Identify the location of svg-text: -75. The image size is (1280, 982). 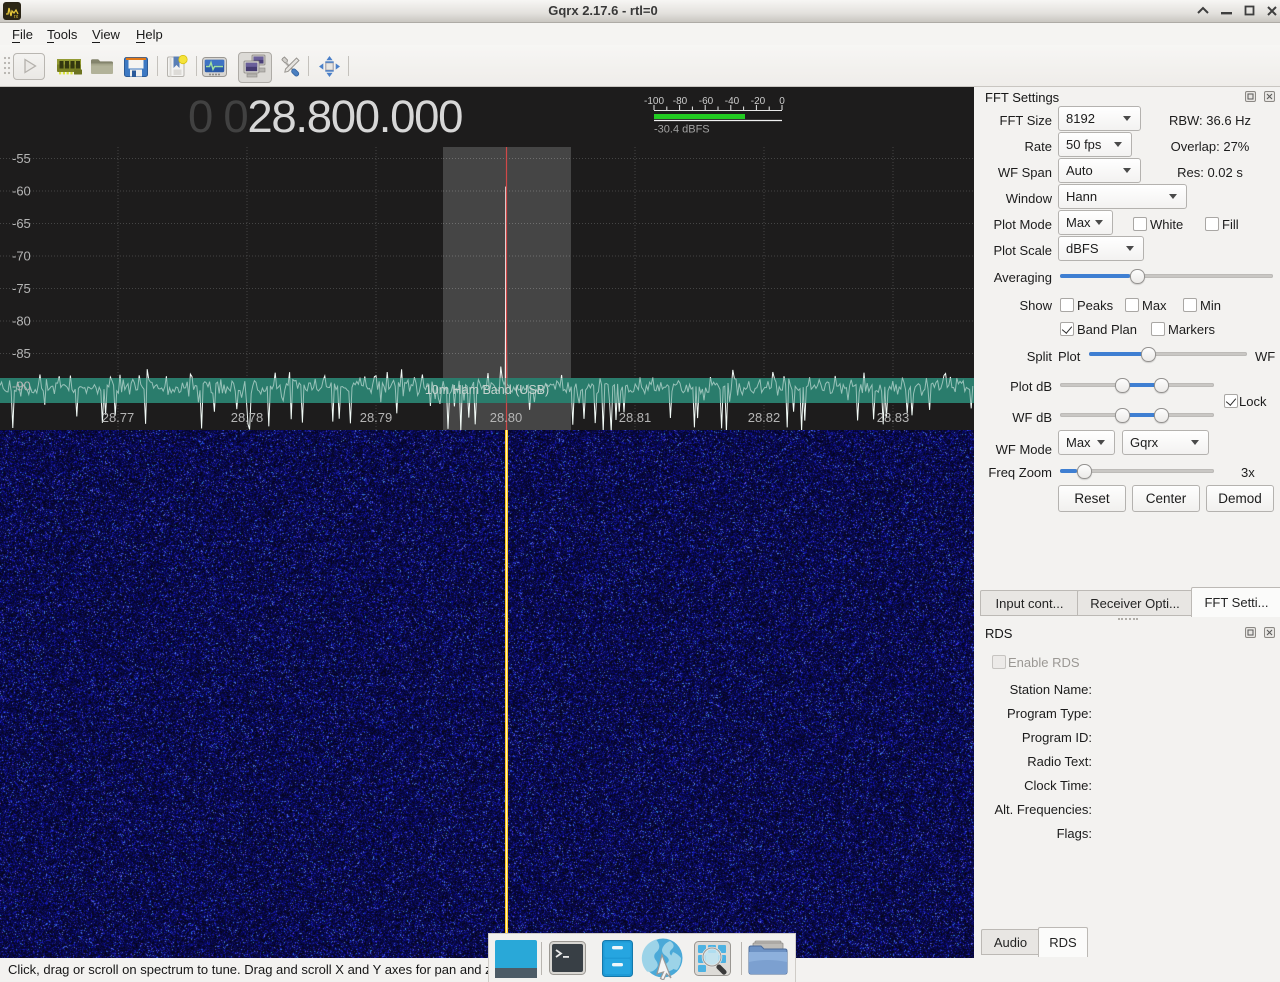
(21, 288).